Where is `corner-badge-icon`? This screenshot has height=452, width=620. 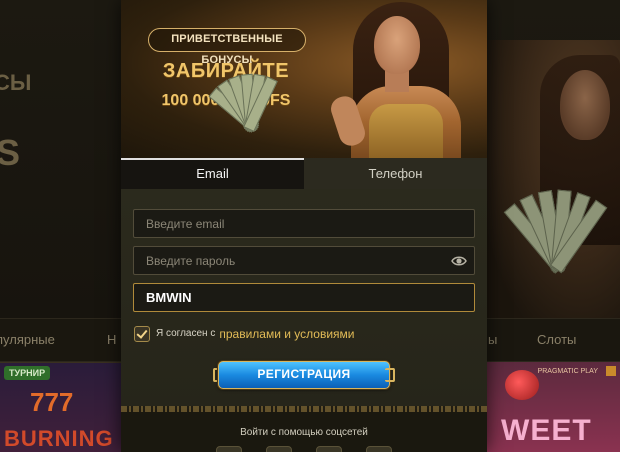
corner-badge-icon is located at coordinates (611, 371).